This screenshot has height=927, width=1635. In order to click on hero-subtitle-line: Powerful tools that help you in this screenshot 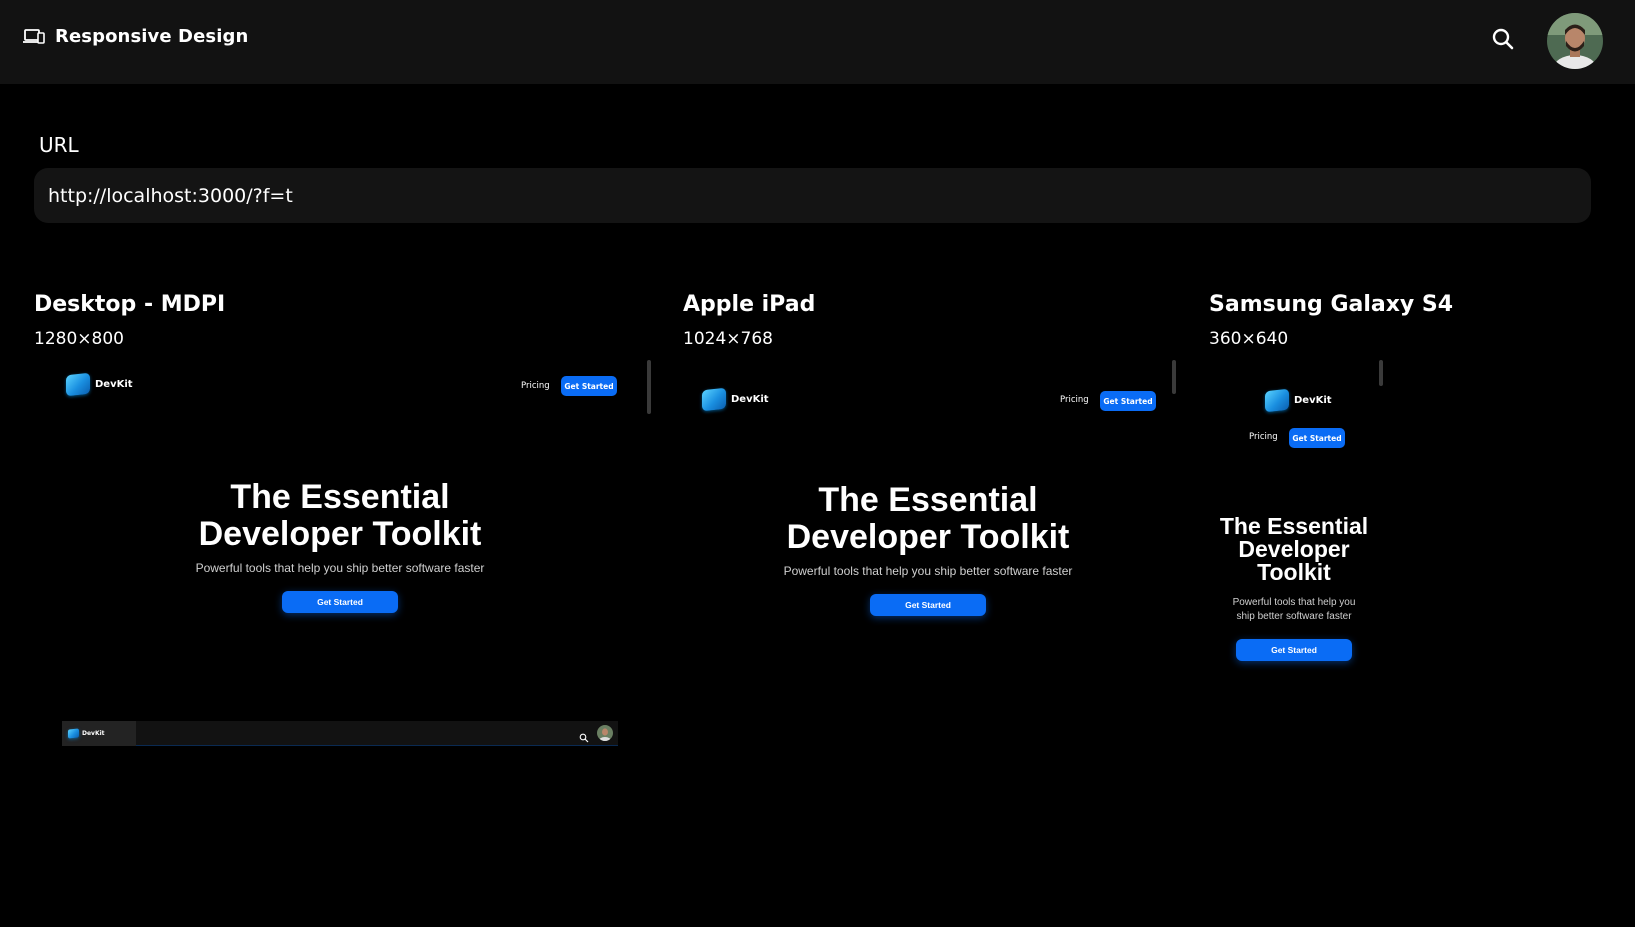, I will do `click(1294, 602)`.